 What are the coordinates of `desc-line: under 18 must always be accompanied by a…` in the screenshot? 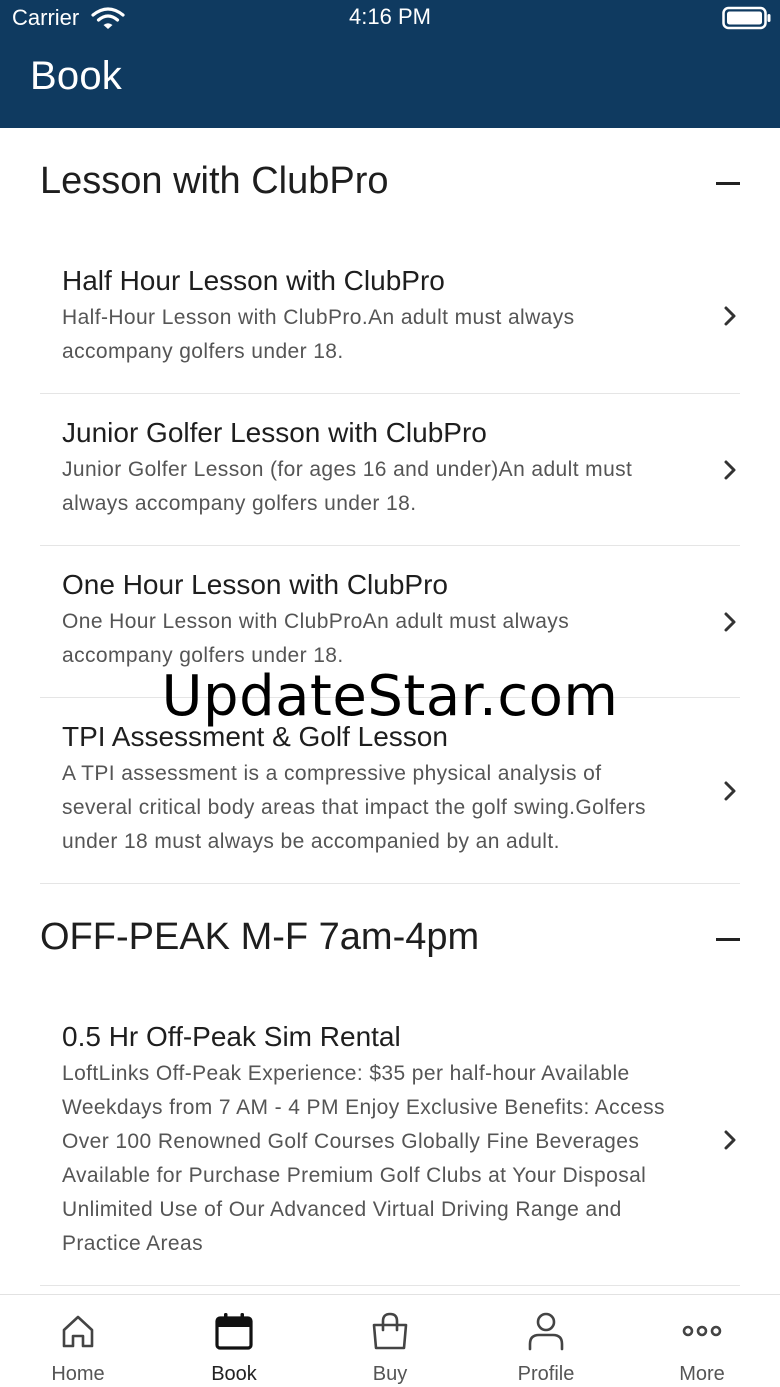 It's located at (311, 841).